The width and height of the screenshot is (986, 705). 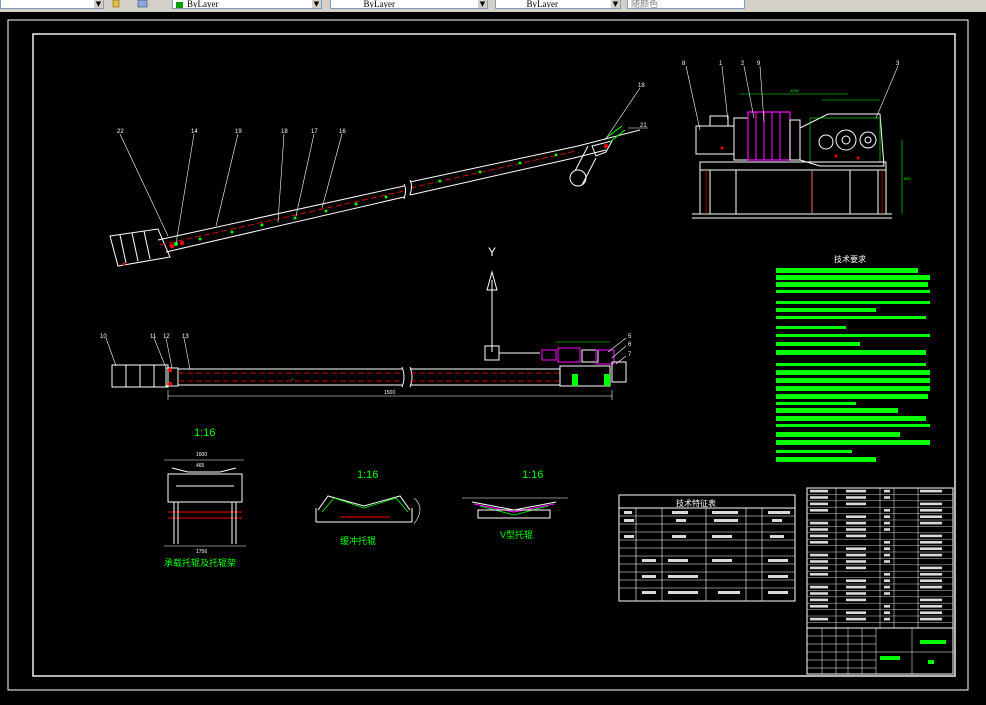 I want to click on label-10: 10, so click(x=103, y=337).